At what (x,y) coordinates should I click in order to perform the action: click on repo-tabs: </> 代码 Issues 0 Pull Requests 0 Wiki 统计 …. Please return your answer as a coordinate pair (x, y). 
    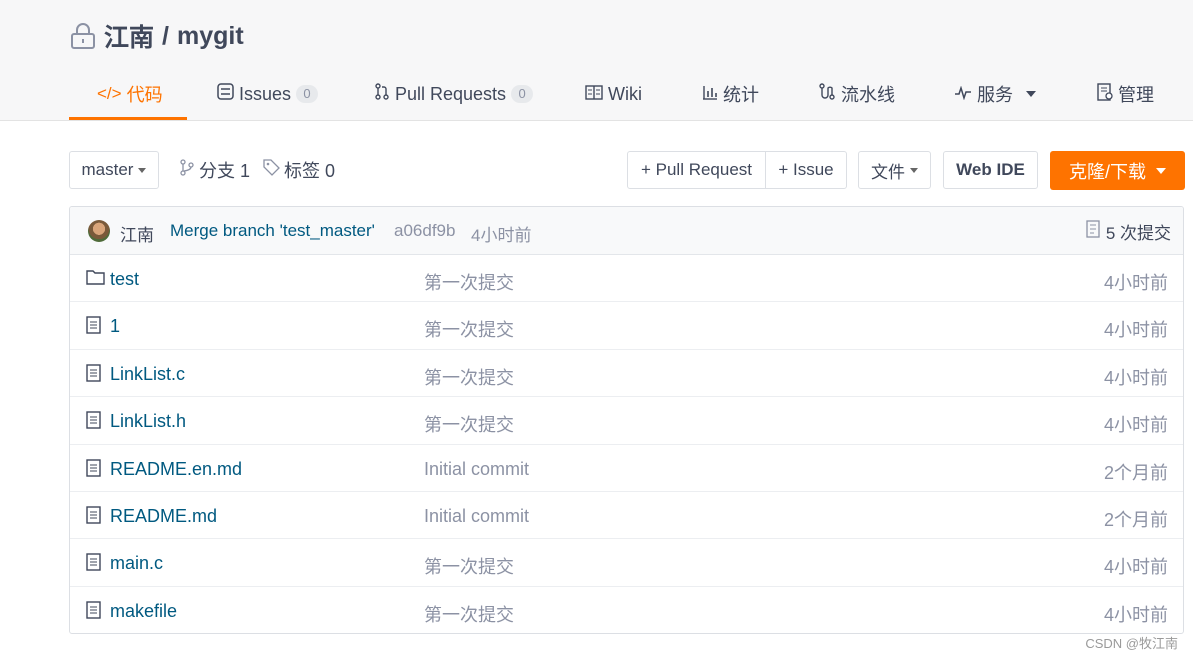
    Looking at the image, I should click on (596, 95).